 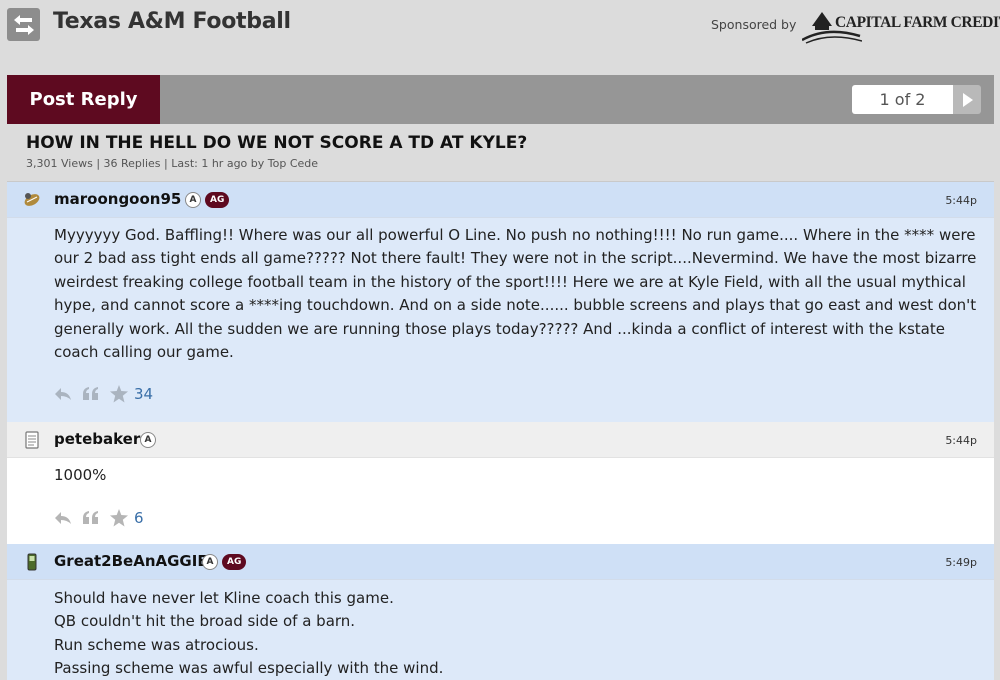 I want to click on post-actions: 34, so click(x=103, y=394).